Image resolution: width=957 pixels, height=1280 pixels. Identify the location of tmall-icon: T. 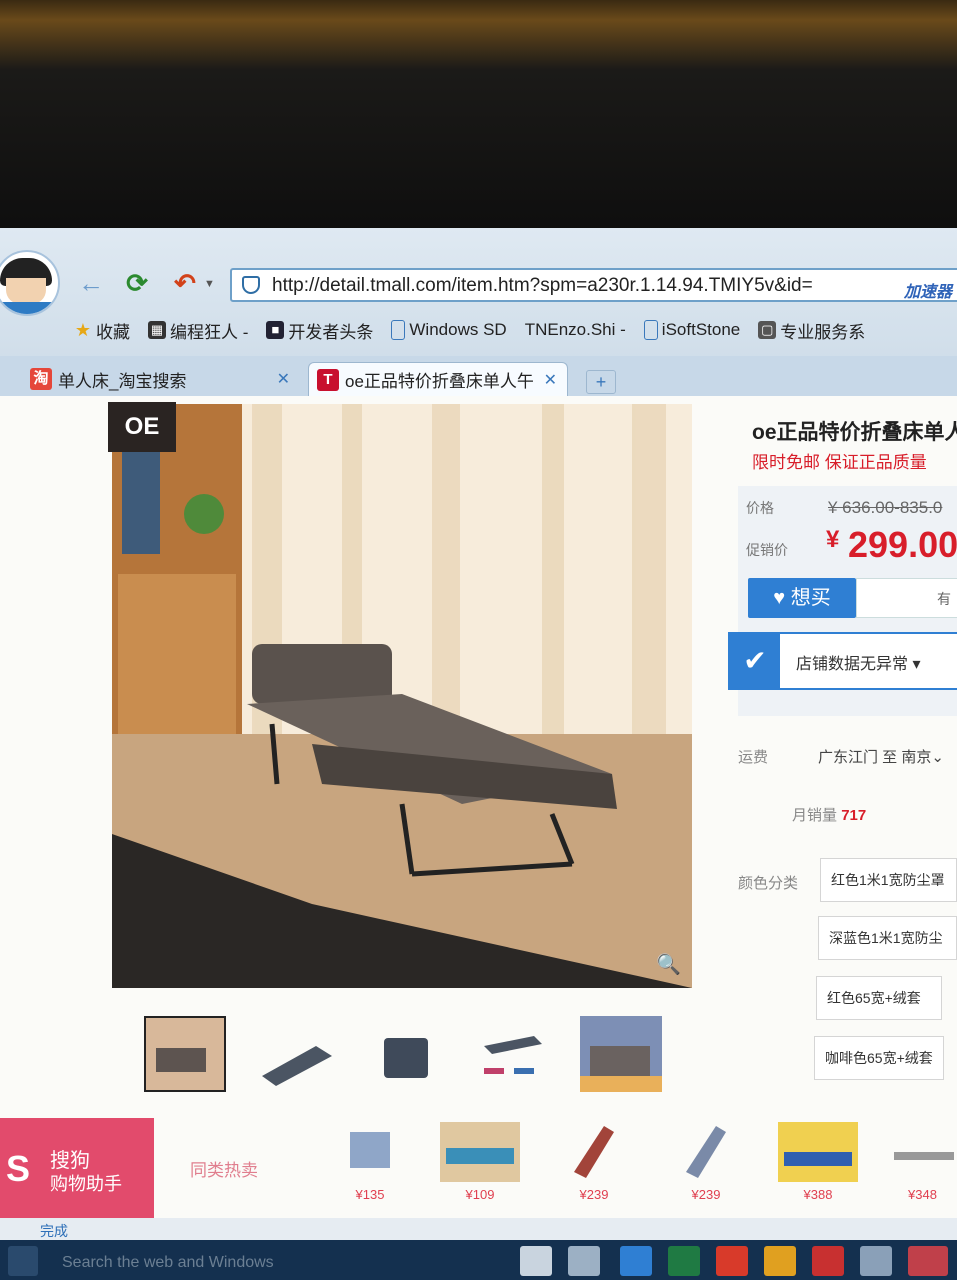
(328, 379).